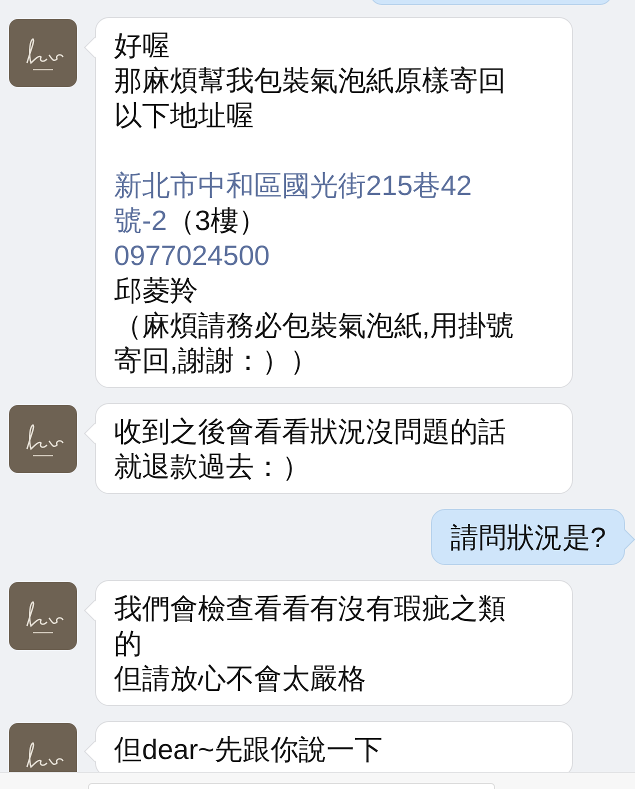 Image resolution: width=635 pixels, height=789 pixels. What do you see at coordinates (140, 220) in the screenshot?
I see `message-link: 號-2` at bounding box center [140, 220].